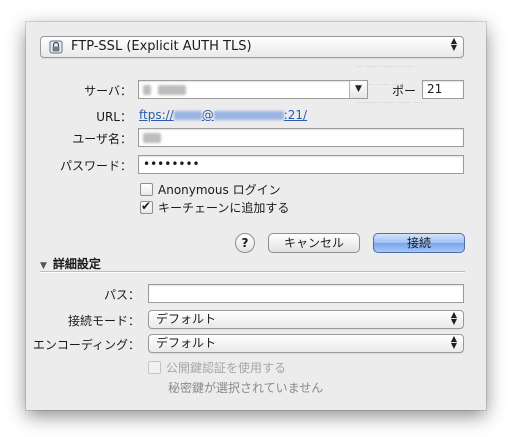 The height and width of the screenshot is (437, 510). I want to click on username-redacted-value, so click(152, 137).